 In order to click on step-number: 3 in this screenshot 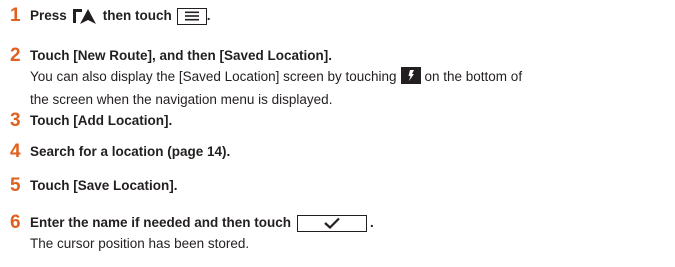, I will do `click(15, 120)`.